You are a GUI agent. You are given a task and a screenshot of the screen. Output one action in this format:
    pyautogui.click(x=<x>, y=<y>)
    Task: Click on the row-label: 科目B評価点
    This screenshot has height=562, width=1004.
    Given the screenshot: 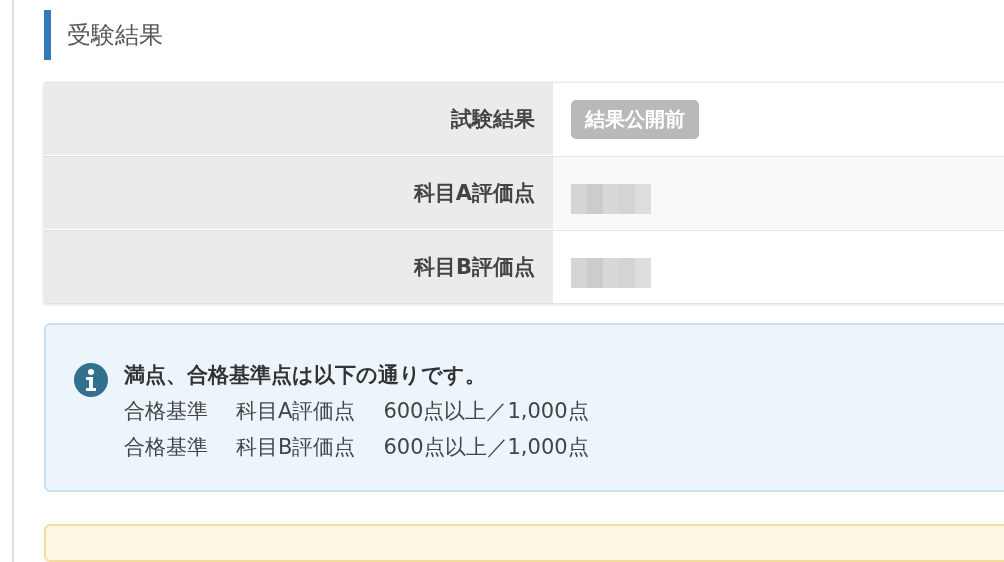 What is the action you would take?
    pyautogui.click(x=298, y=266)
    